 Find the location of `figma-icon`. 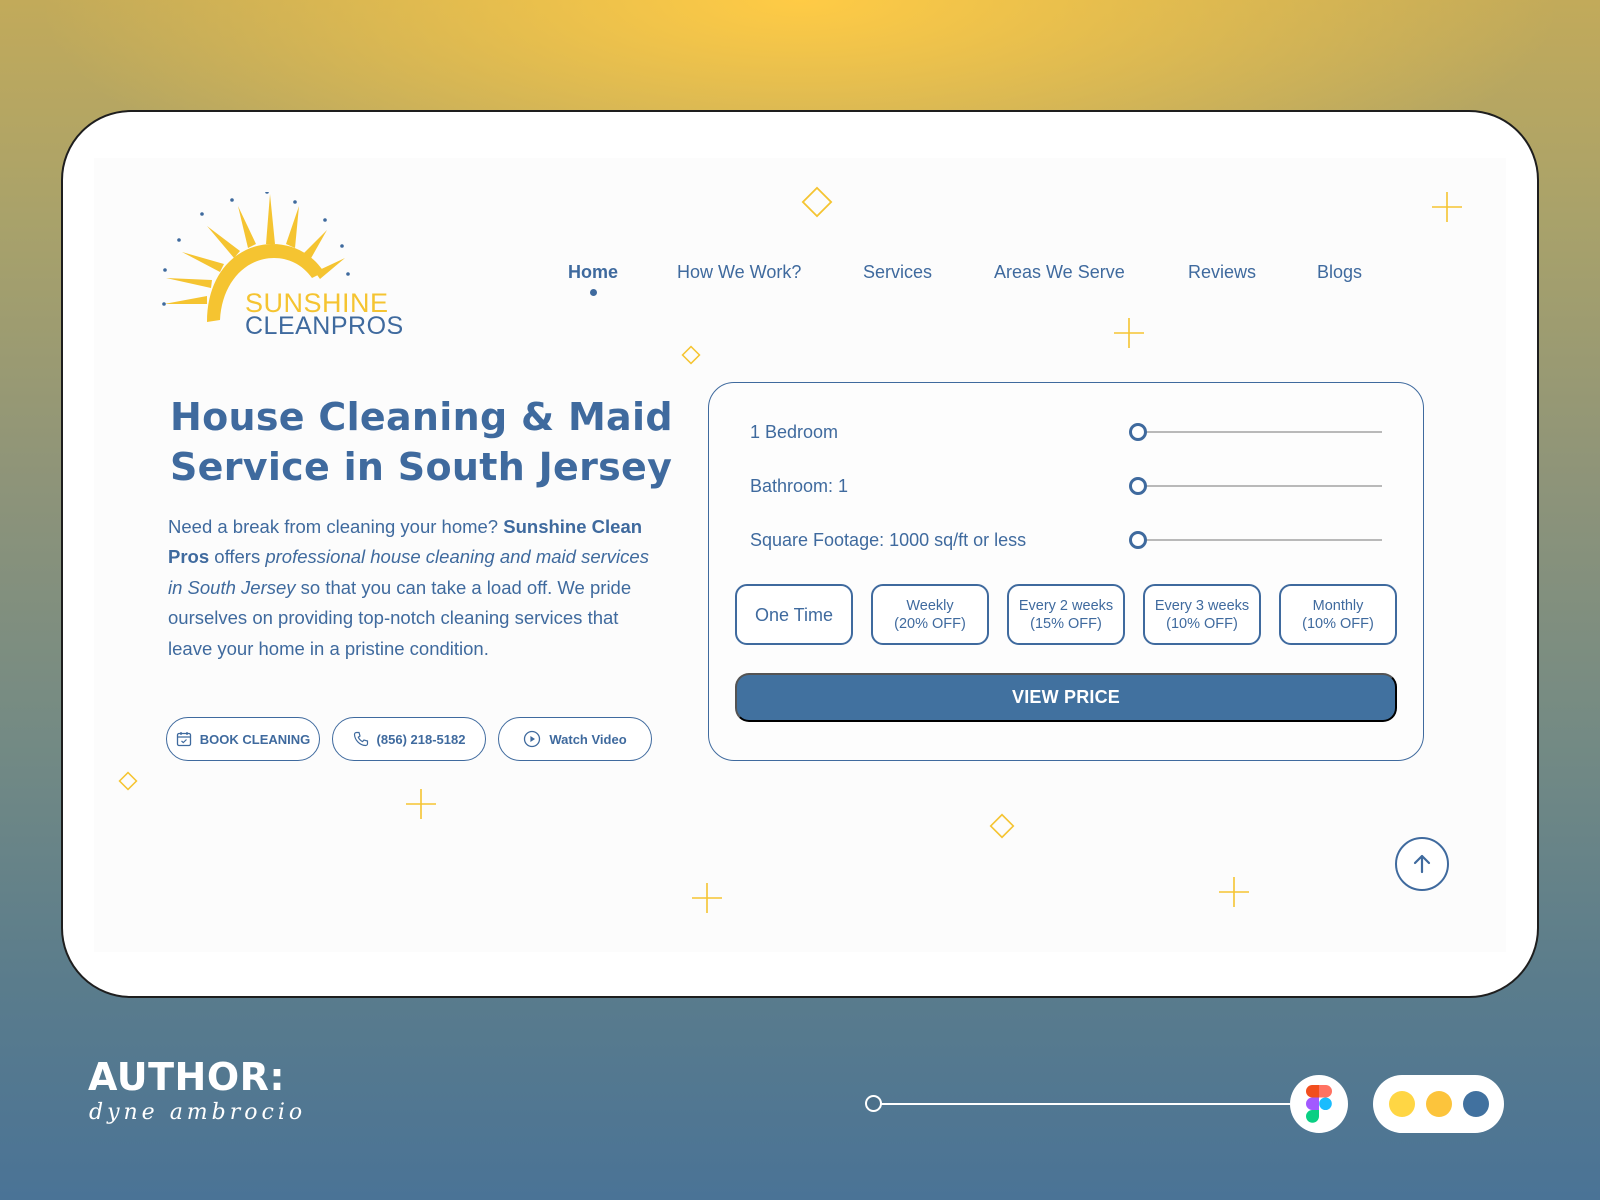

figma-icon is located at coordinates (1319, 1104).